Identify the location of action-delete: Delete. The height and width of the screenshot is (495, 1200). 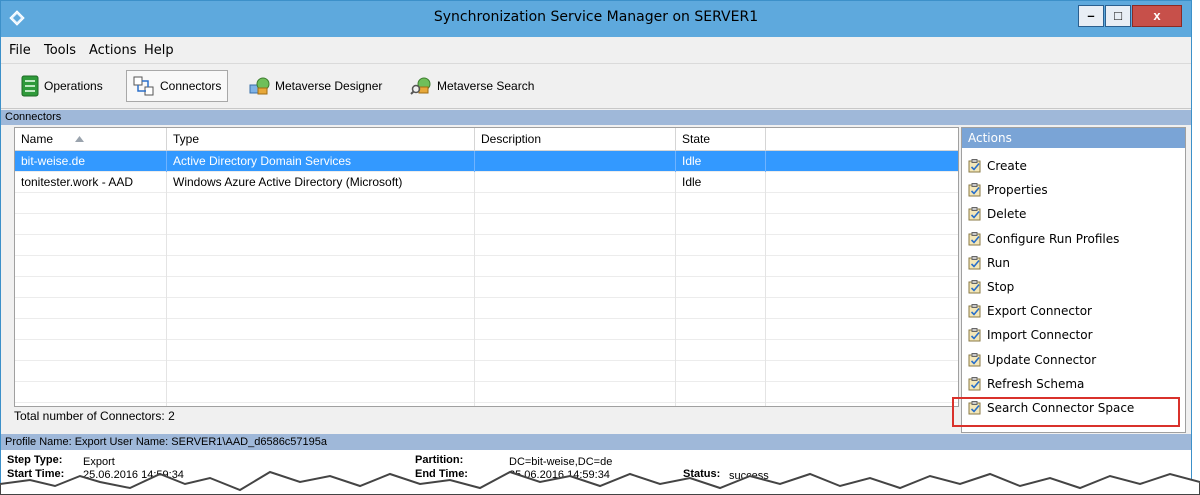
(997, 214).